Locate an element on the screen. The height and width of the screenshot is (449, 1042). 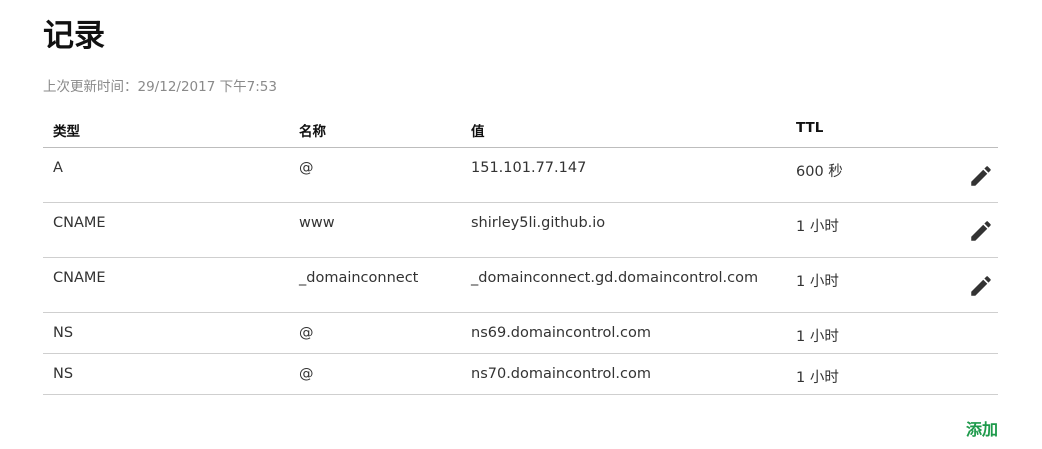
last-updated-timestamp: 上次更新时间：29/12/2017 下午7:53 is located at coordinates (160, 87).